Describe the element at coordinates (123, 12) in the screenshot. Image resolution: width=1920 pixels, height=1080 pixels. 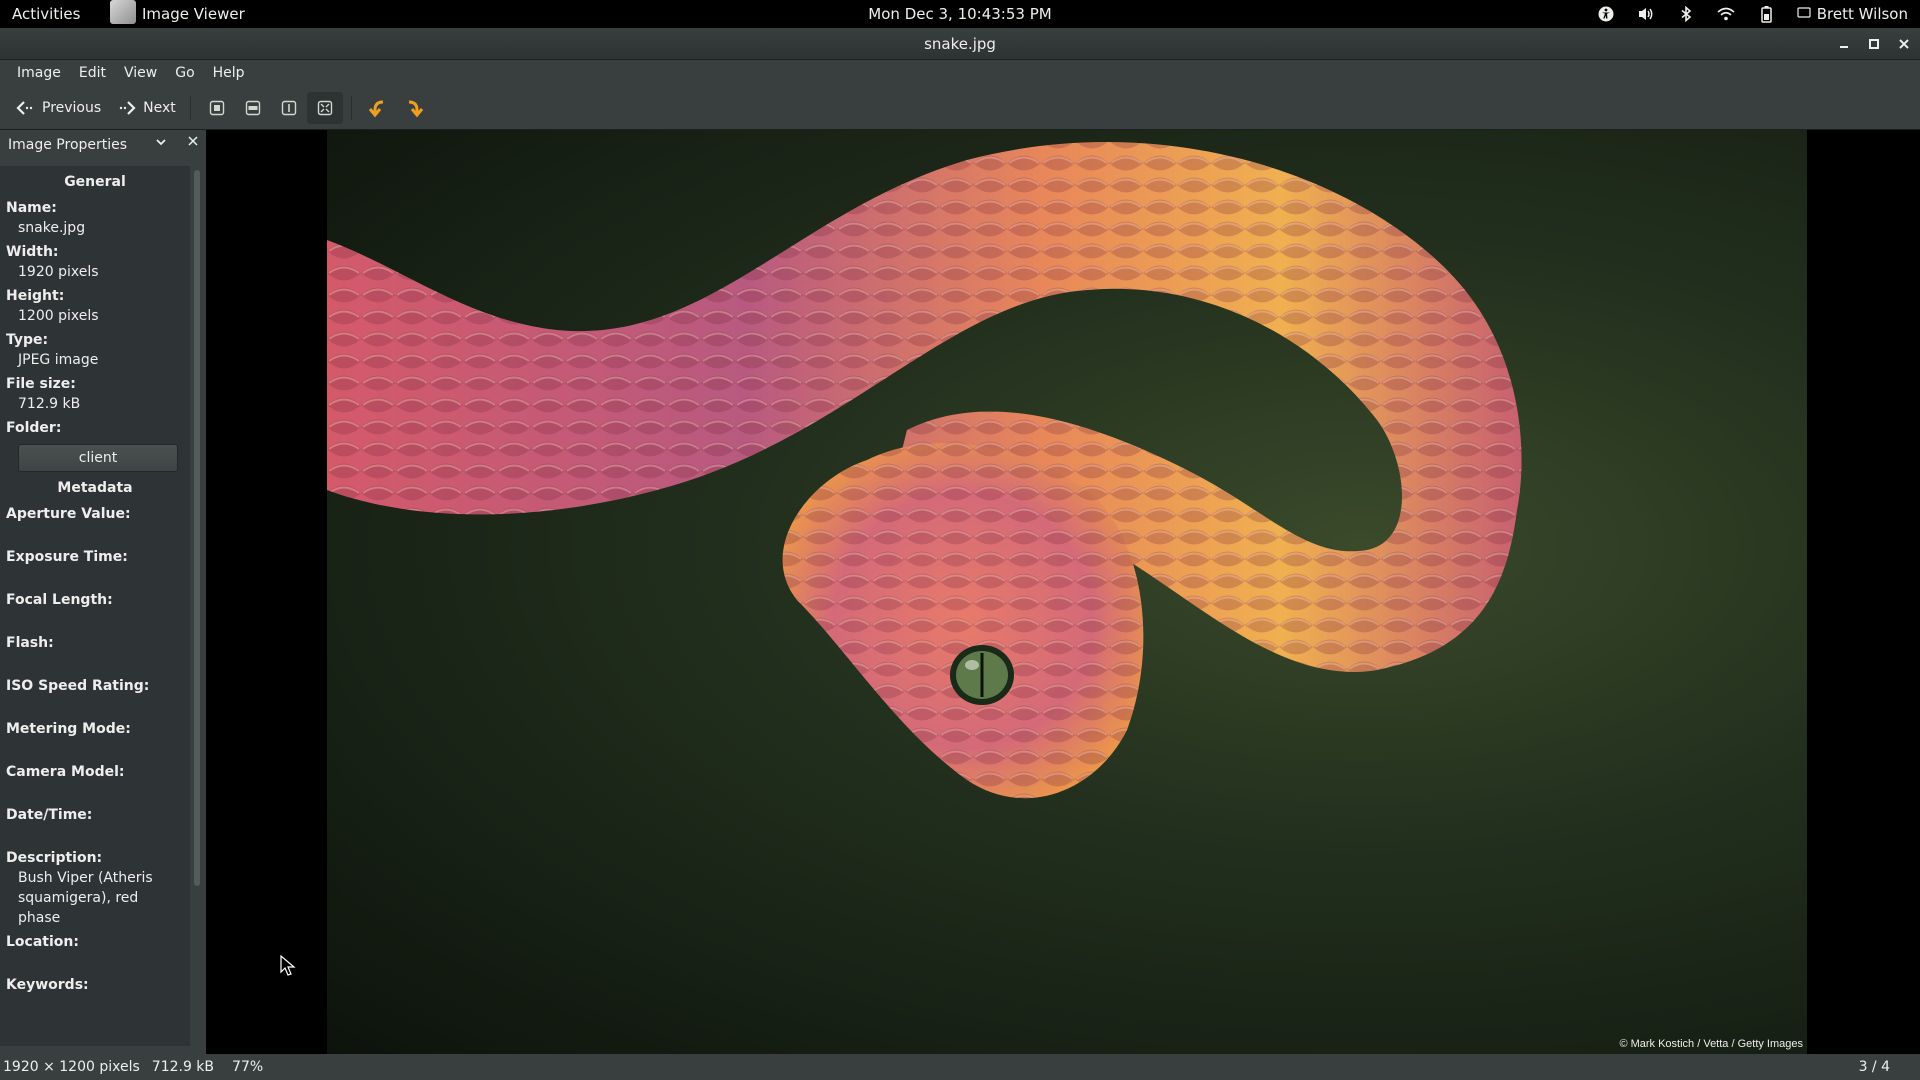
I see `image-viewer-app-icon` at that location.